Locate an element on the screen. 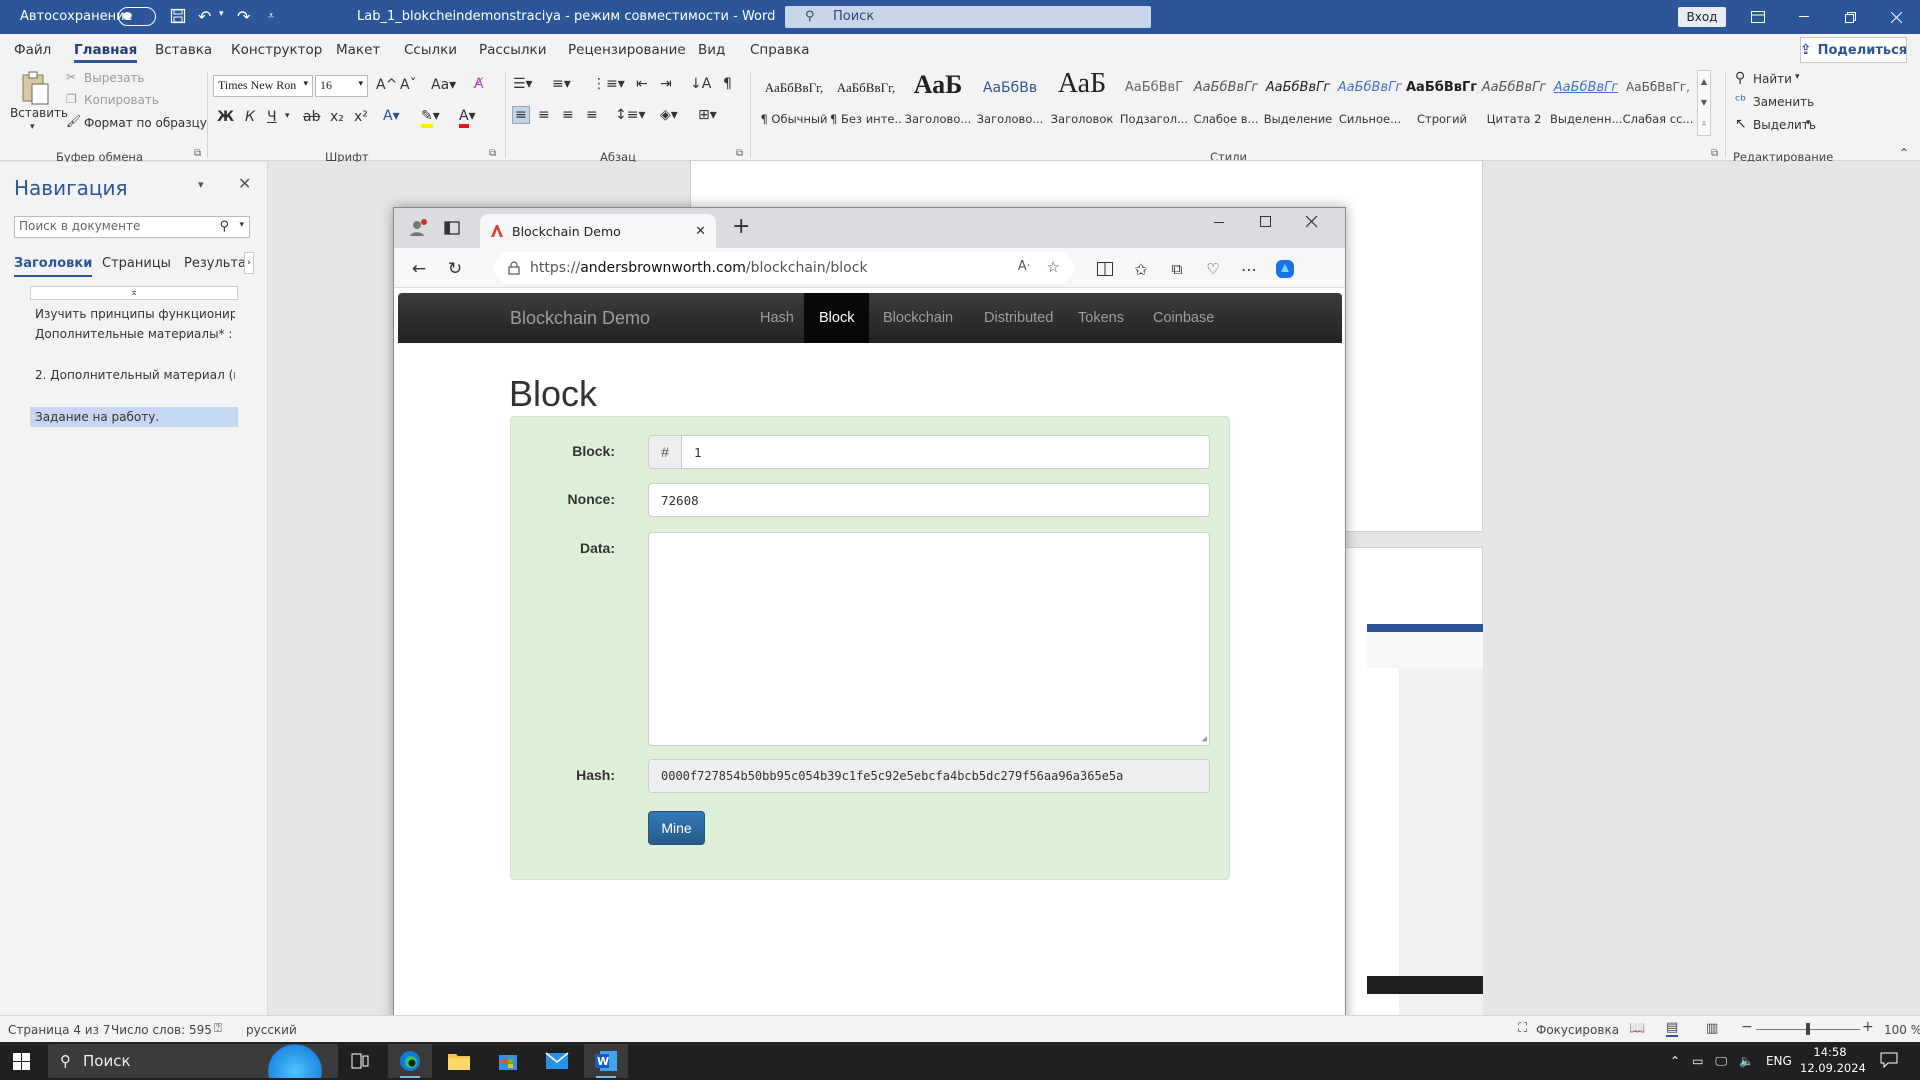 The width and height of the screenshot is (1920, 1080). share-button: ⇪ Поделиться is located at coordinates (1853, 50).